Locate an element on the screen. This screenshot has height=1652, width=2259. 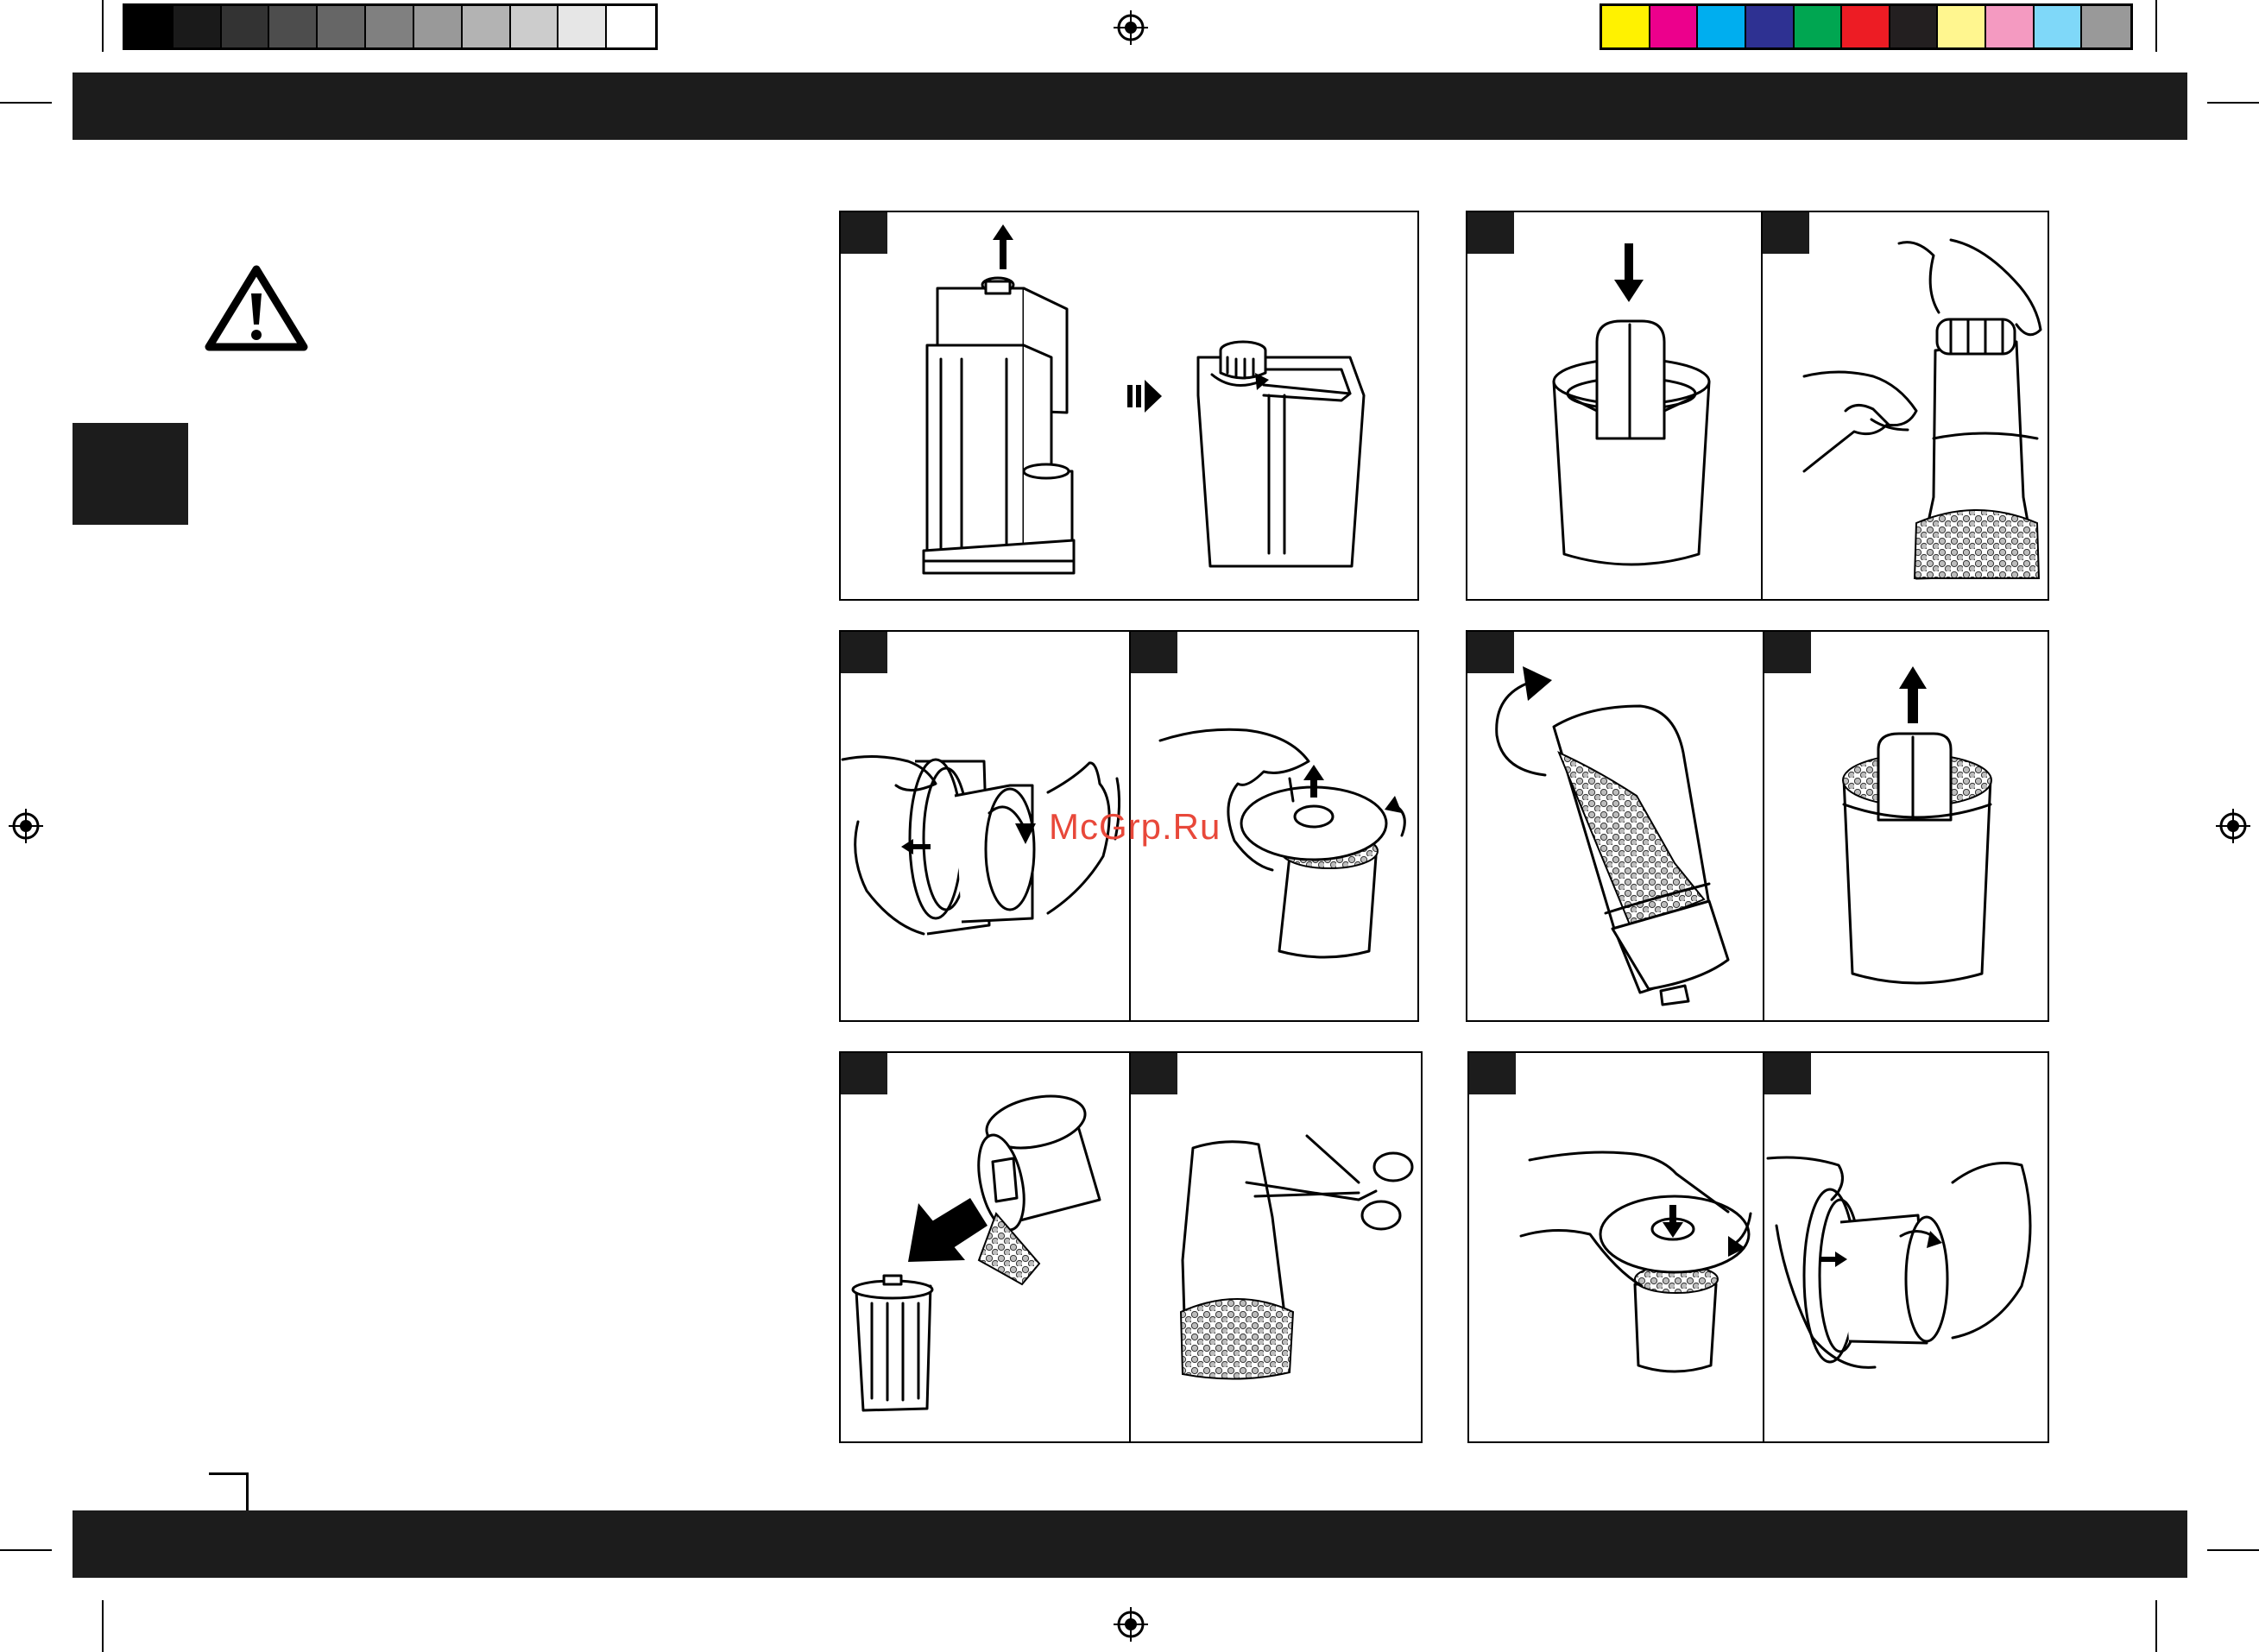
trash-bin-icon is located at coordinates (892, 1343).